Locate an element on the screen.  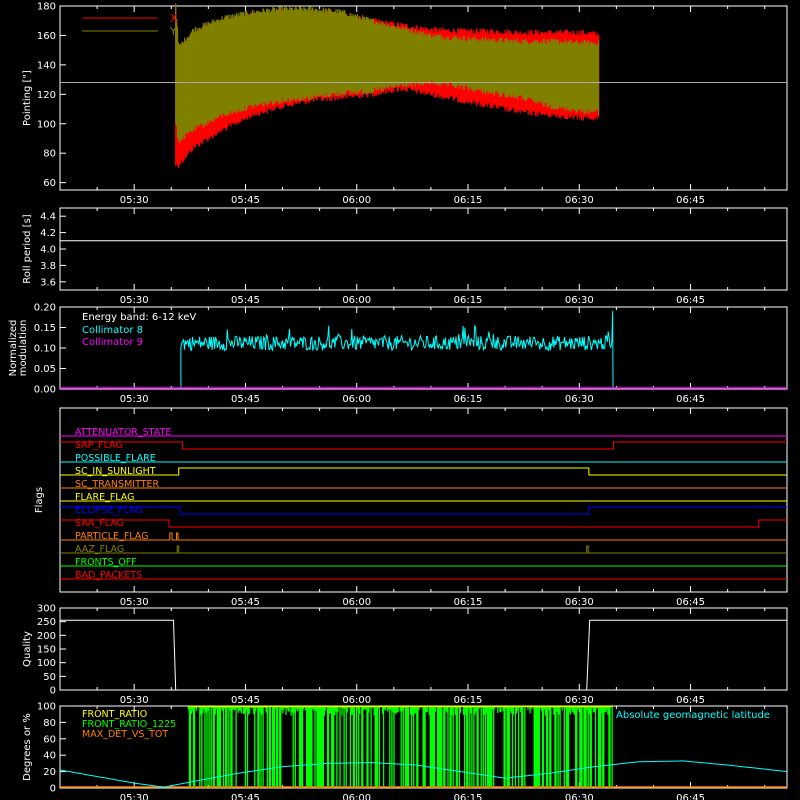
flag-label: FRONTS_OFF is located at coordinates (106, 562).